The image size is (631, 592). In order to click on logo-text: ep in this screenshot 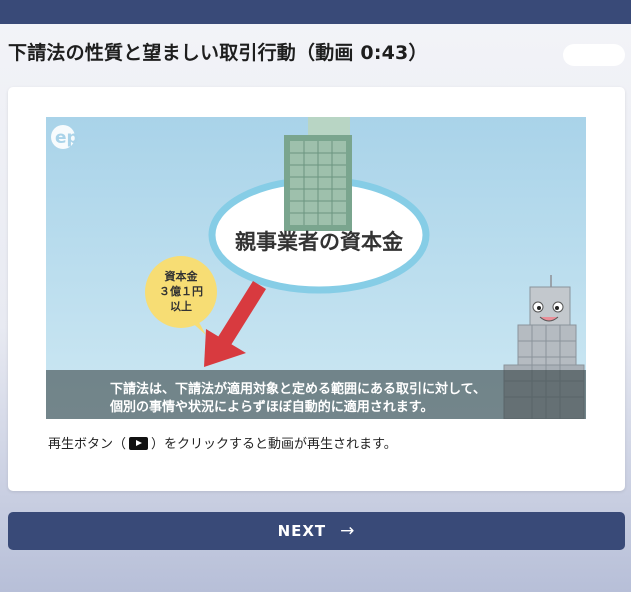, I will do `click(67, 138)`.